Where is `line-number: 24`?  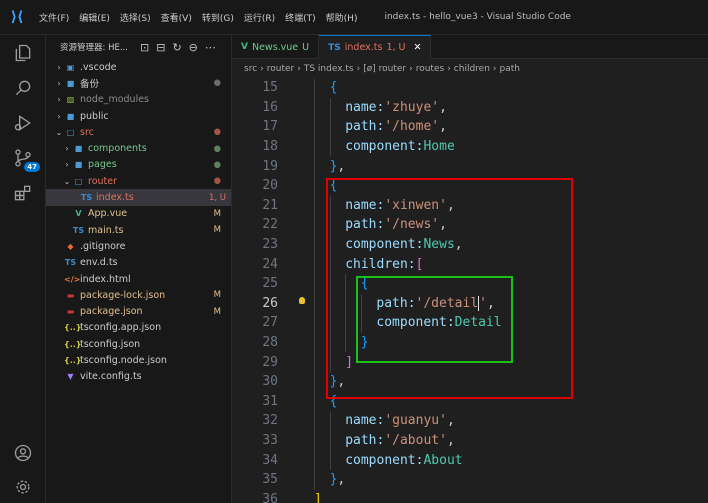
line-number: 24 is located at coordinates (270, 264).